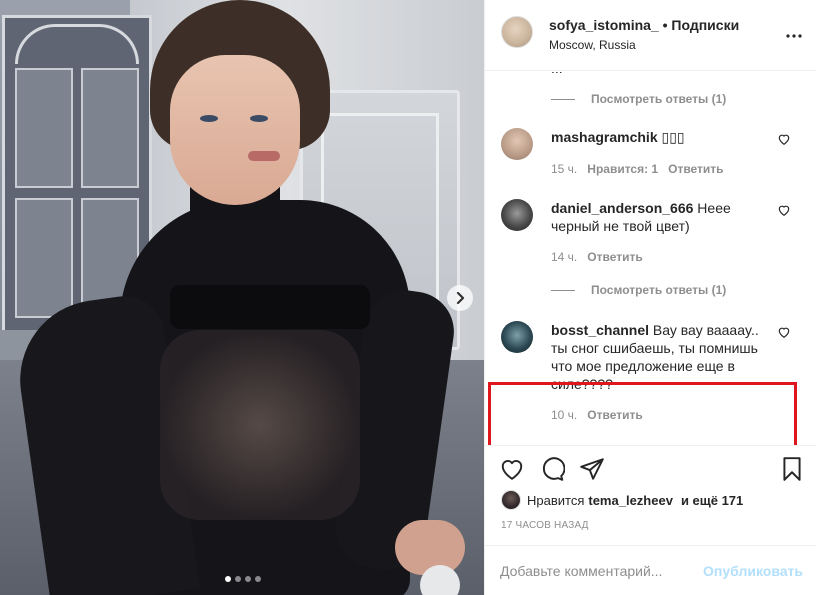  Describe the element at coordinates (552, 469) in the screenshot. I see `comment-icon` at that location.